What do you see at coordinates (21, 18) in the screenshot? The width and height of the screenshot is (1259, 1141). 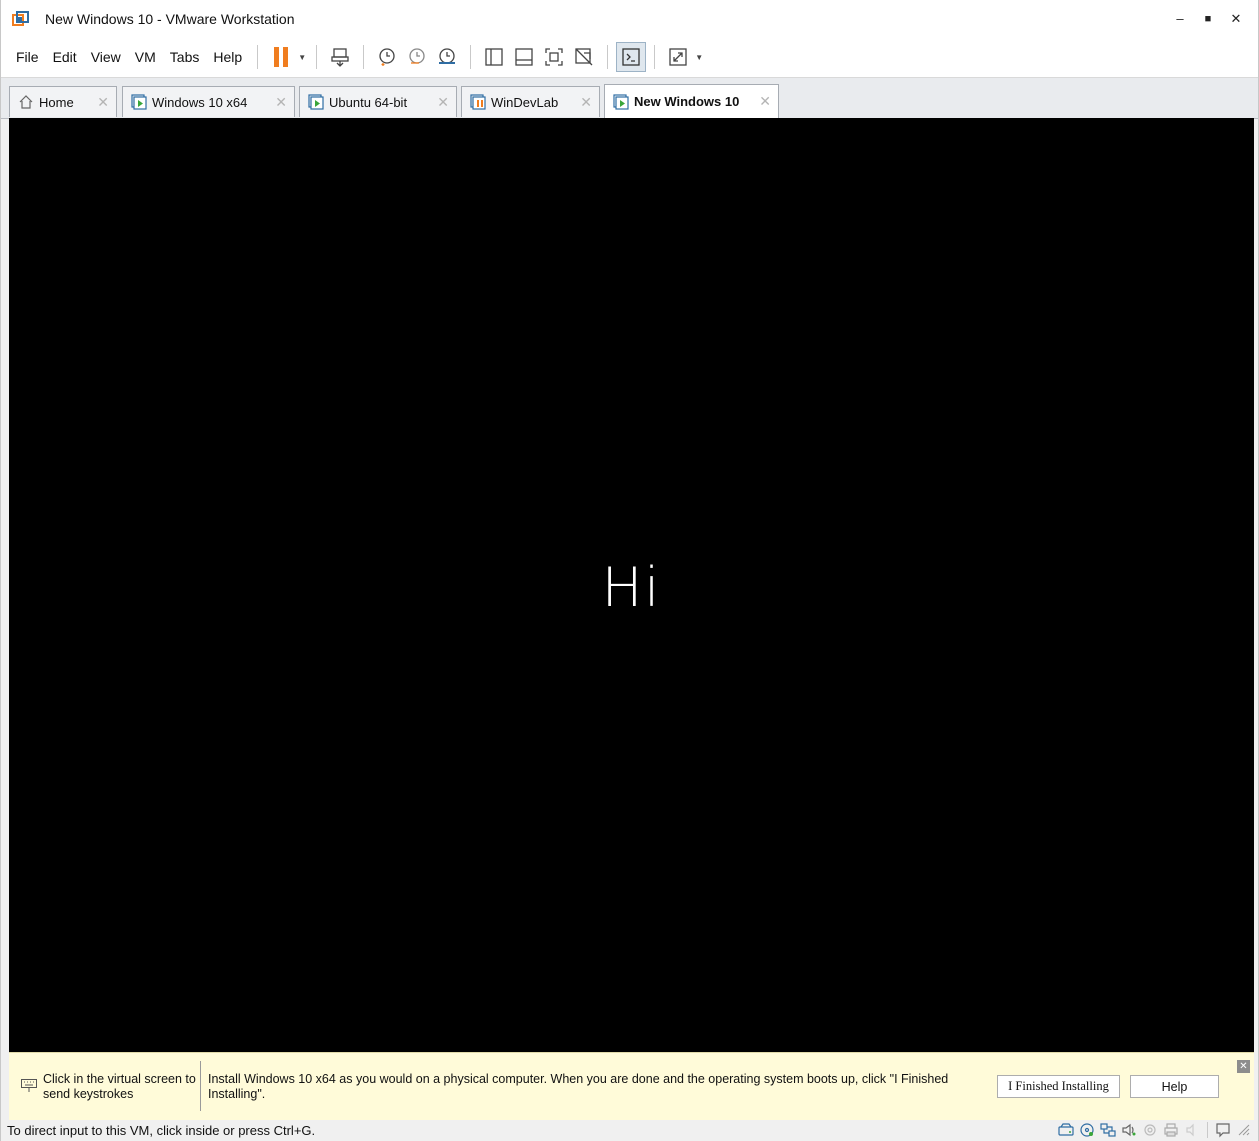 I see `vmware-app-icon` at bounding box center [21, 18].